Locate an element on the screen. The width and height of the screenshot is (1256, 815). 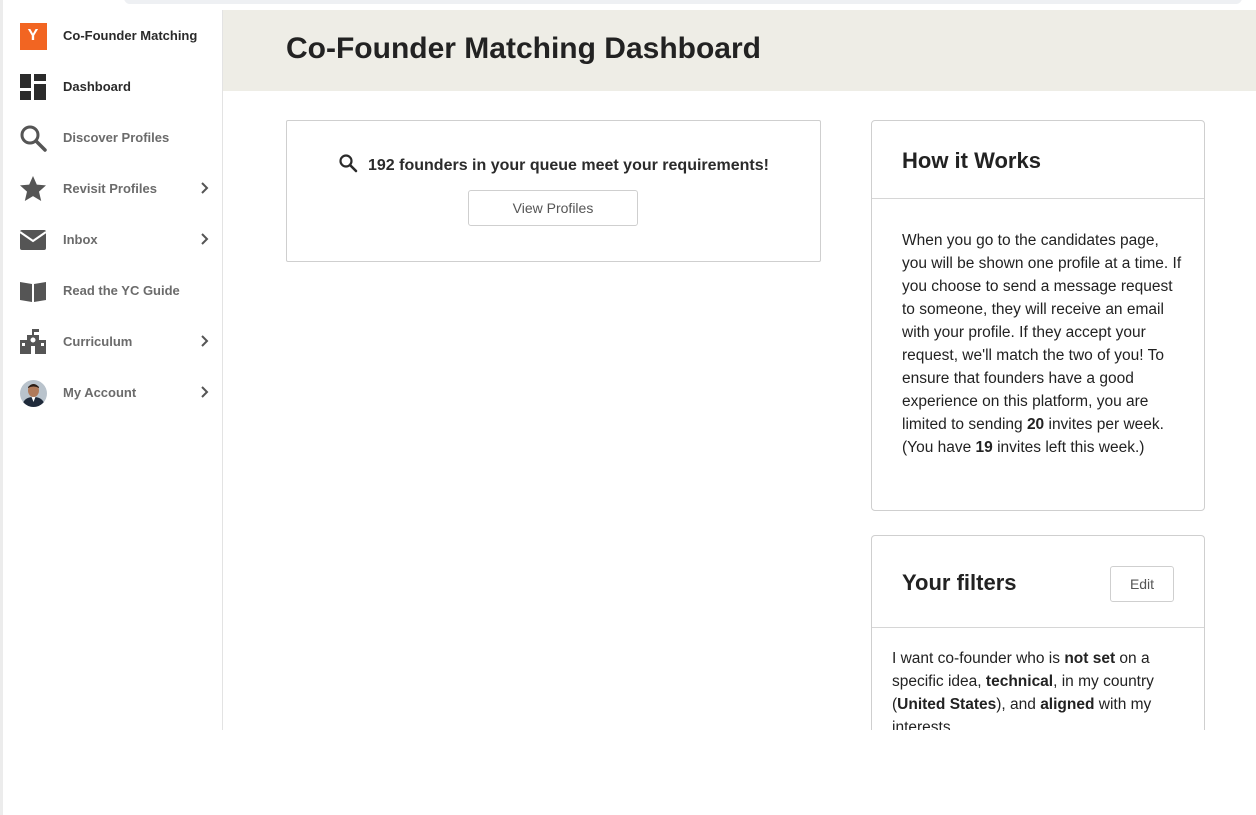
book-icon is located at coordinates (33, 291).